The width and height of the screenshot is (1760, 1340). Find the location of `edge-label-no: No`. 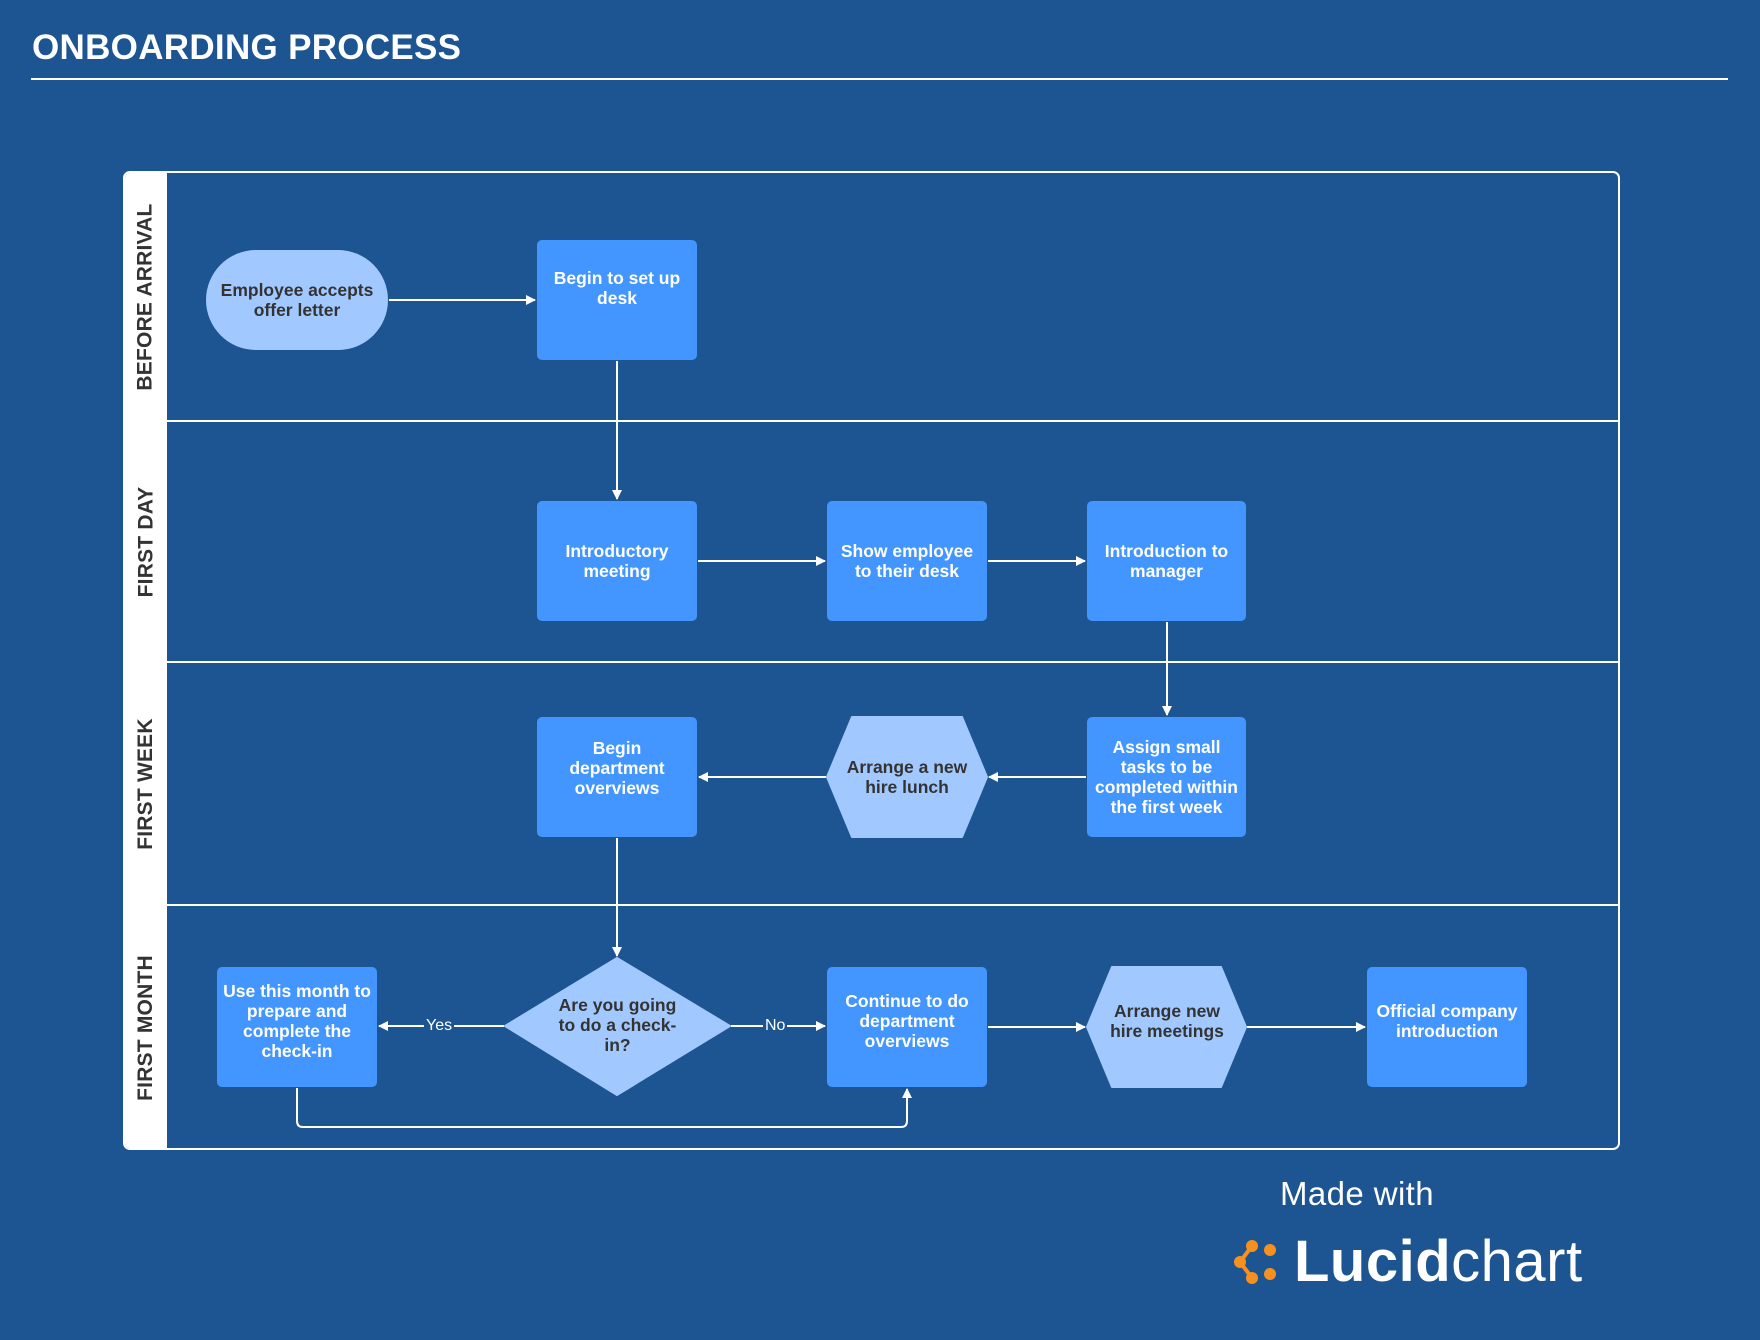

edge-label-no: No is located at coordinates (775, 1026).